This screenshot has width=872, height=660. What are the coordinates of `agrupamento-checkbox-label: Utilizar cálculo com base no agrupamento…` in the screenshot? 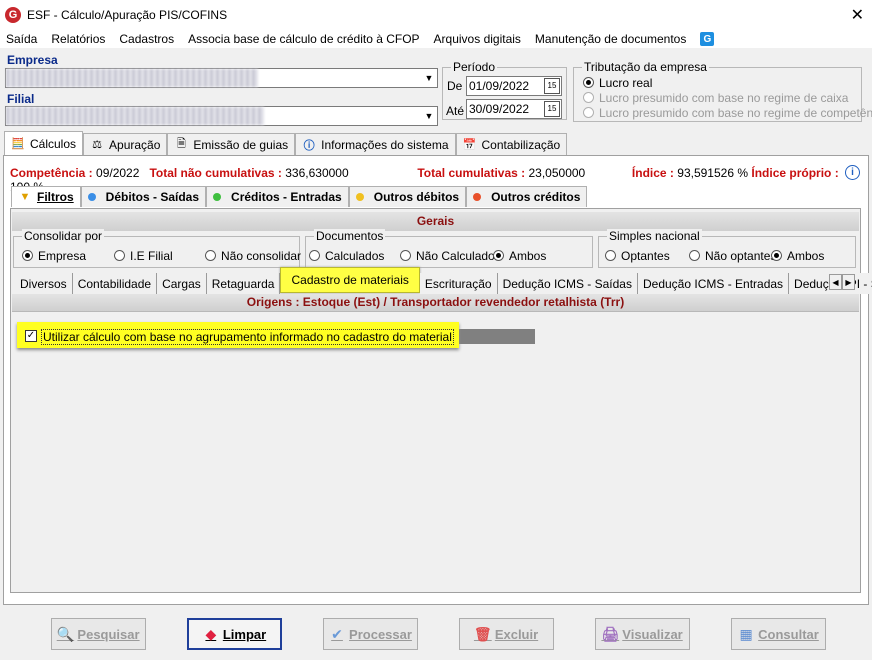 It's located at (247, 337).